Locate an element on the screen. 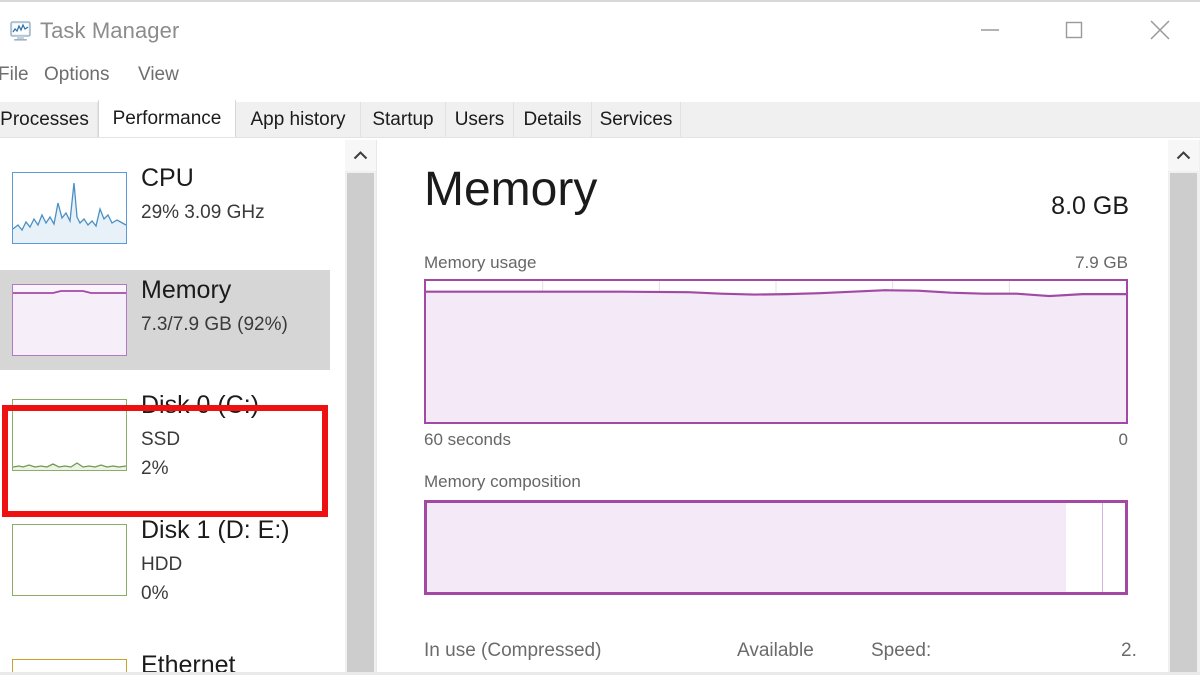 The image size is (1200, 675). composition-segment-modified is located at coordinates (1083, 547).